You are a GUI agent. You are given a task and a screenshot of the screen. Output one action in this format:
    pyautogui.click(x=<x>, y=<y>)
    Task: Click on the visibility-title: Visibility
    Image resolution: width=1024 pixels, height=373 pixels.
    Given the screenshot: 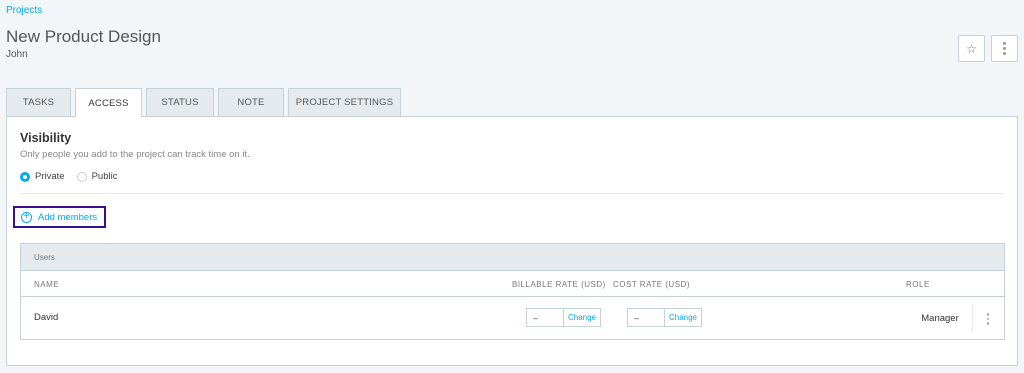 What is the action you would take?
    pyautogui.click(x=46, y=138)
    